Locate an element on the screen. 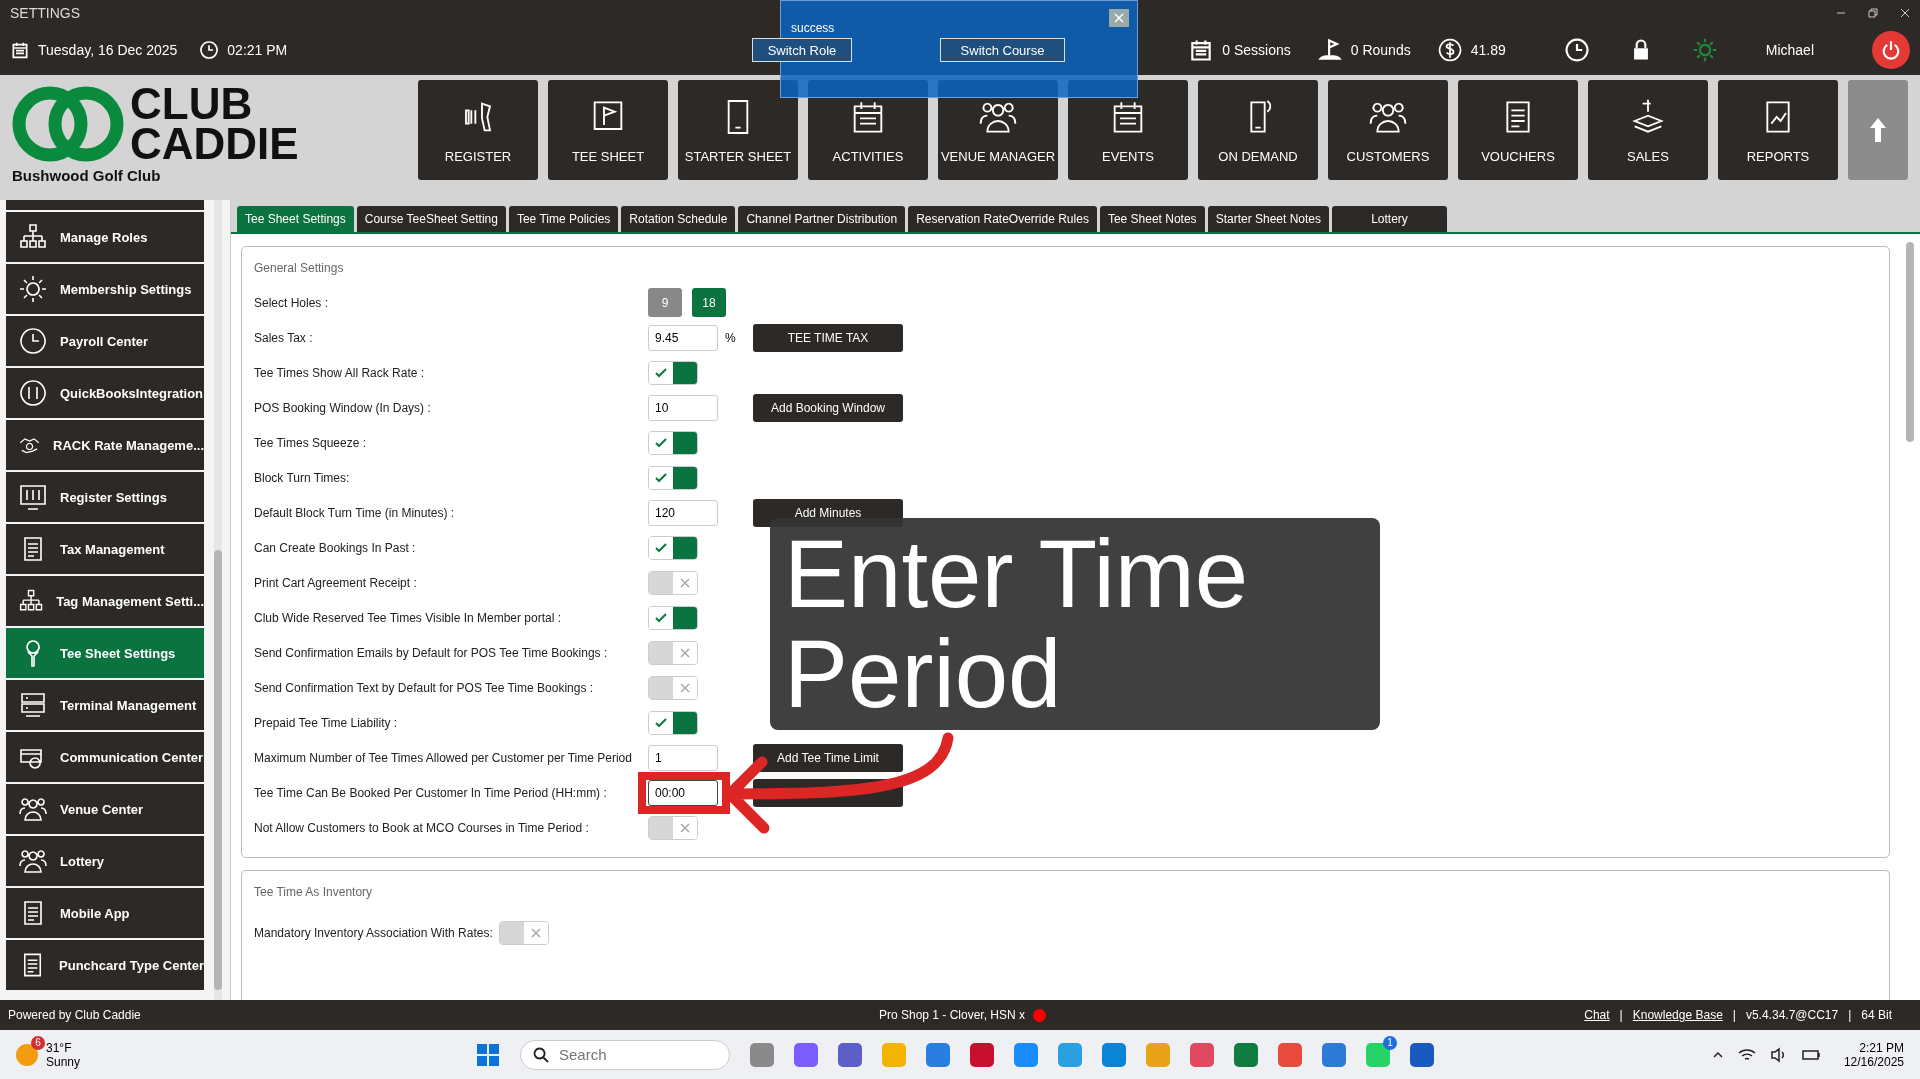 Image resolution: width=1920 pixels, height=1079 pixels. status-text: 64 Bit is located at coordinates (1876, 1015).